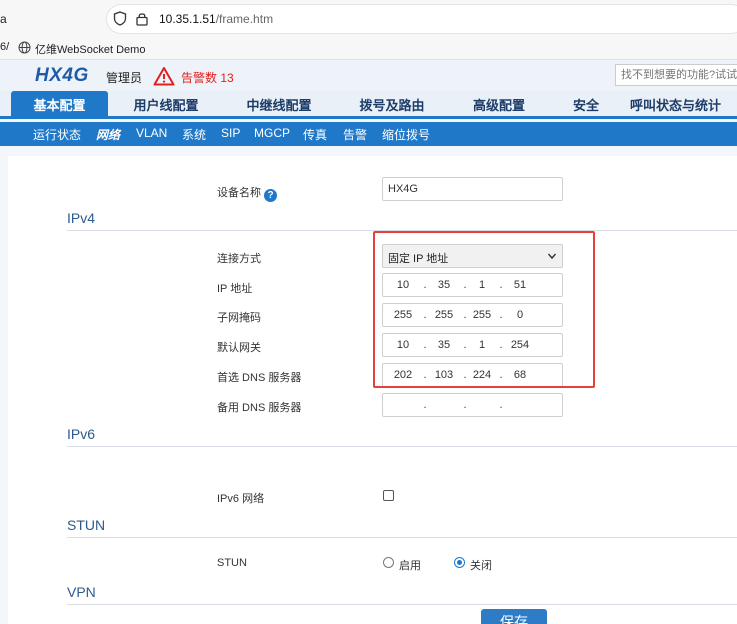  Describe the element at coordinates (514, 616) in the screenshot. I see `save-button: 保存` at that location.